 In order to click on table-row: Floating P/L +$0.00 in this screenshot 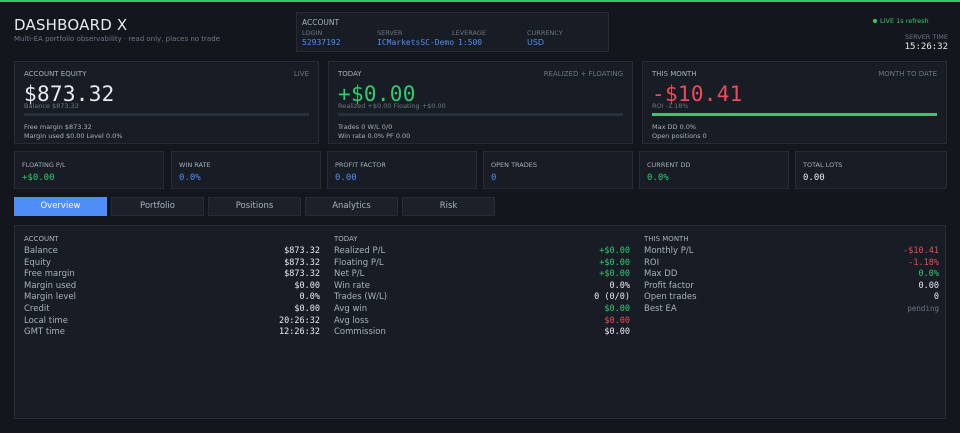, I will do `click(482, 264)`.